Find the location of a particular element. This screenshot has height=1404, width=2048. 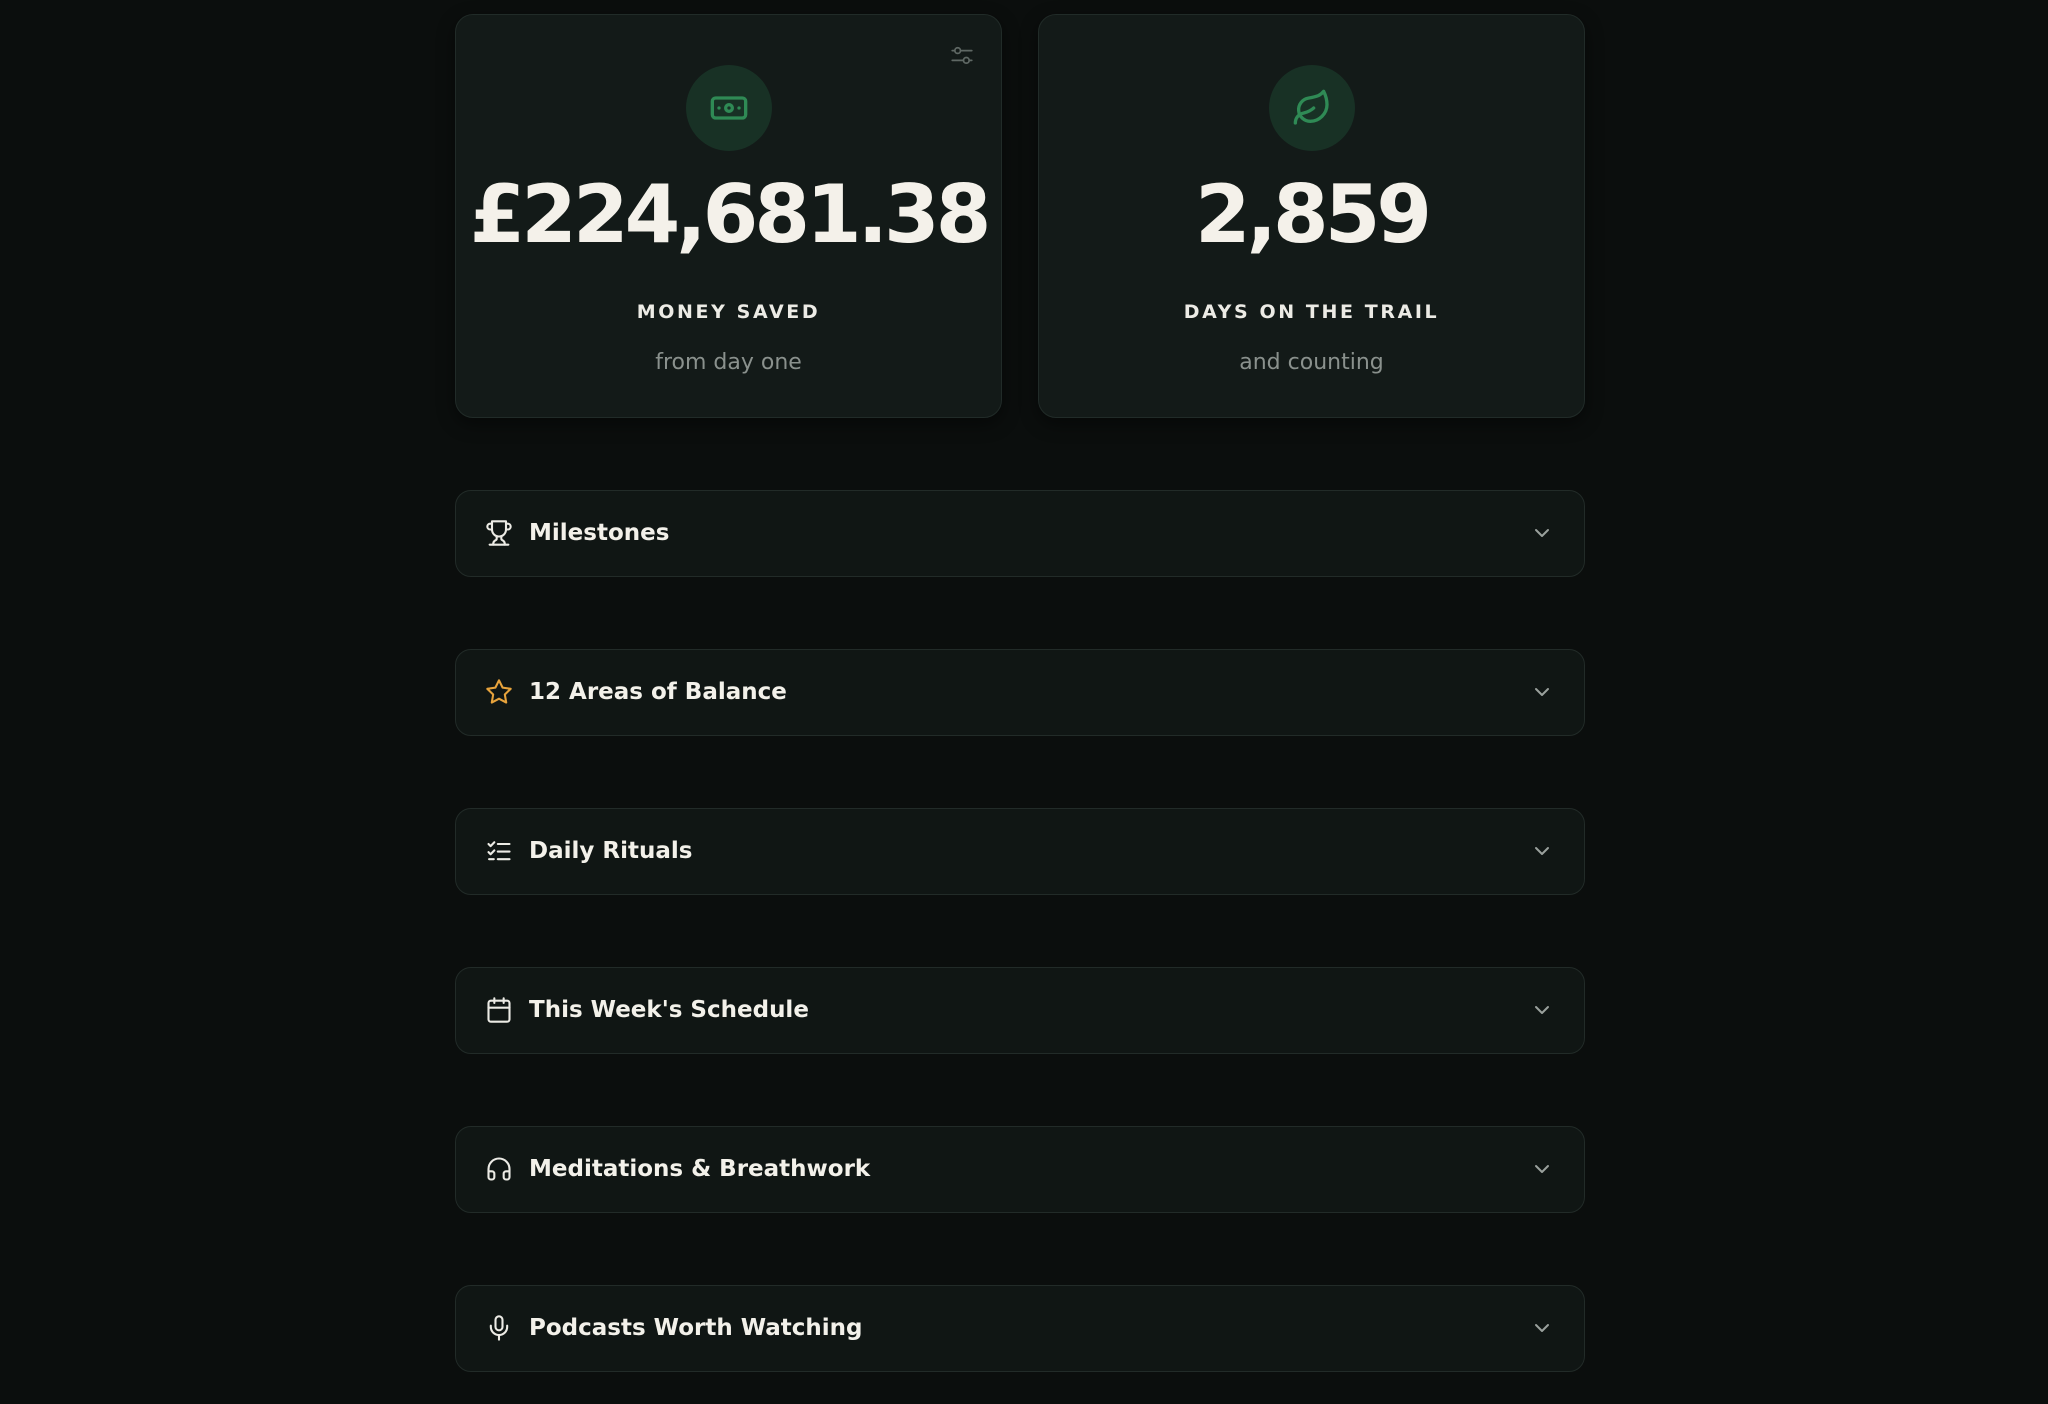

days-on-trail-card: 2,859 DAYS ON THE TRAIL and counting is located at coordinates (1311, 216).